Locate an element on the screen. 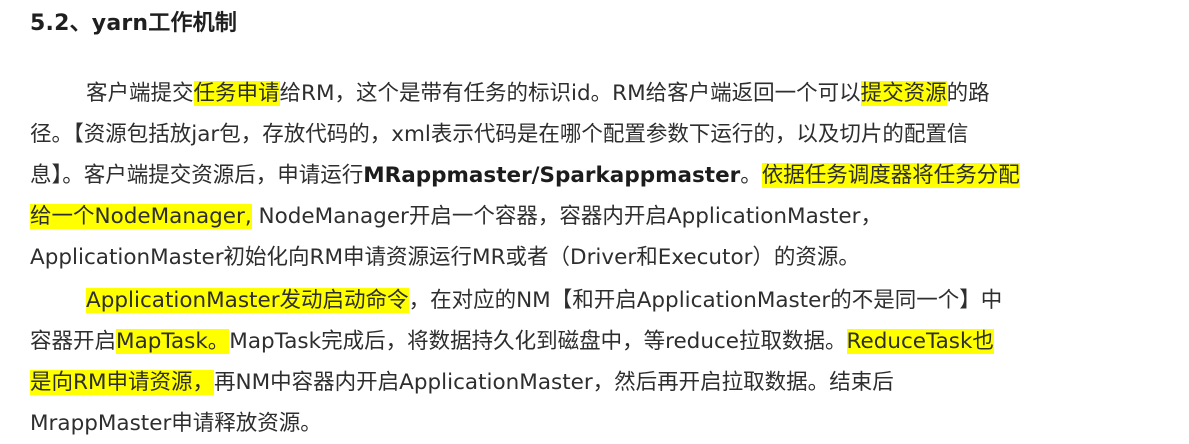 The image size is (1189, 444). text-span: ，在对应的NM【和开启ApplicationMaster的不是同一个】中 is located at coordinates (705, 300).